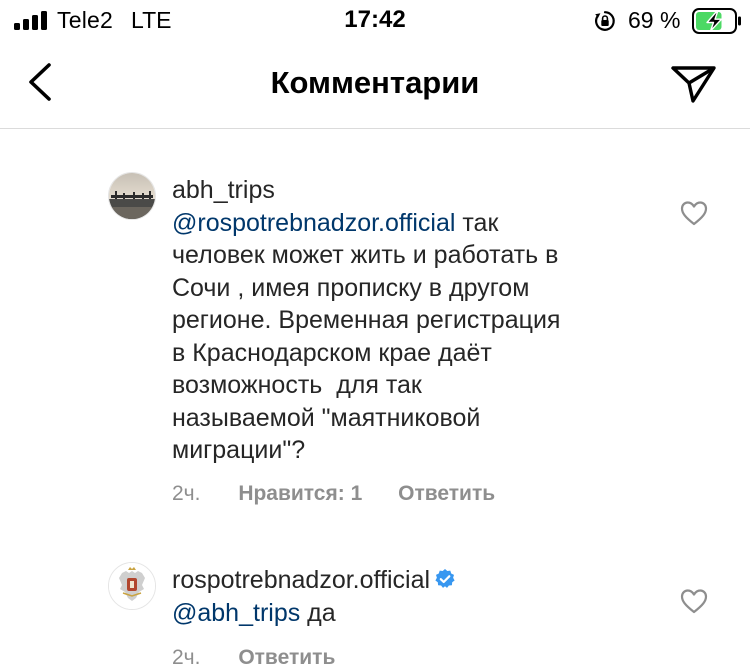 This screenshot has width=750, height=670. What do you see at coordinates (236, 613) in the screenshot?
I see `mention-link: @abh_trips` at bounding box center [236, 613].